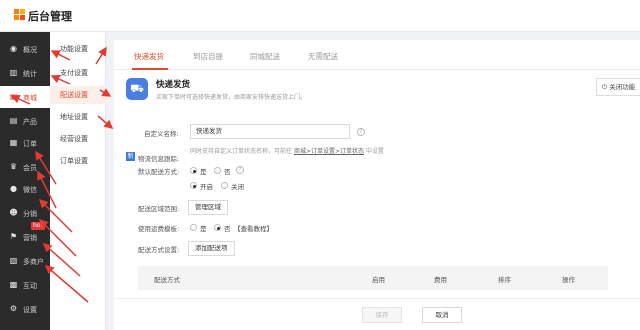 The height and width of the screenshot is (330, 640). What do you see at coordinates (605, 87) in the screenshot?
I see `power-icon: ⏻` at bounding box center [605, 87].